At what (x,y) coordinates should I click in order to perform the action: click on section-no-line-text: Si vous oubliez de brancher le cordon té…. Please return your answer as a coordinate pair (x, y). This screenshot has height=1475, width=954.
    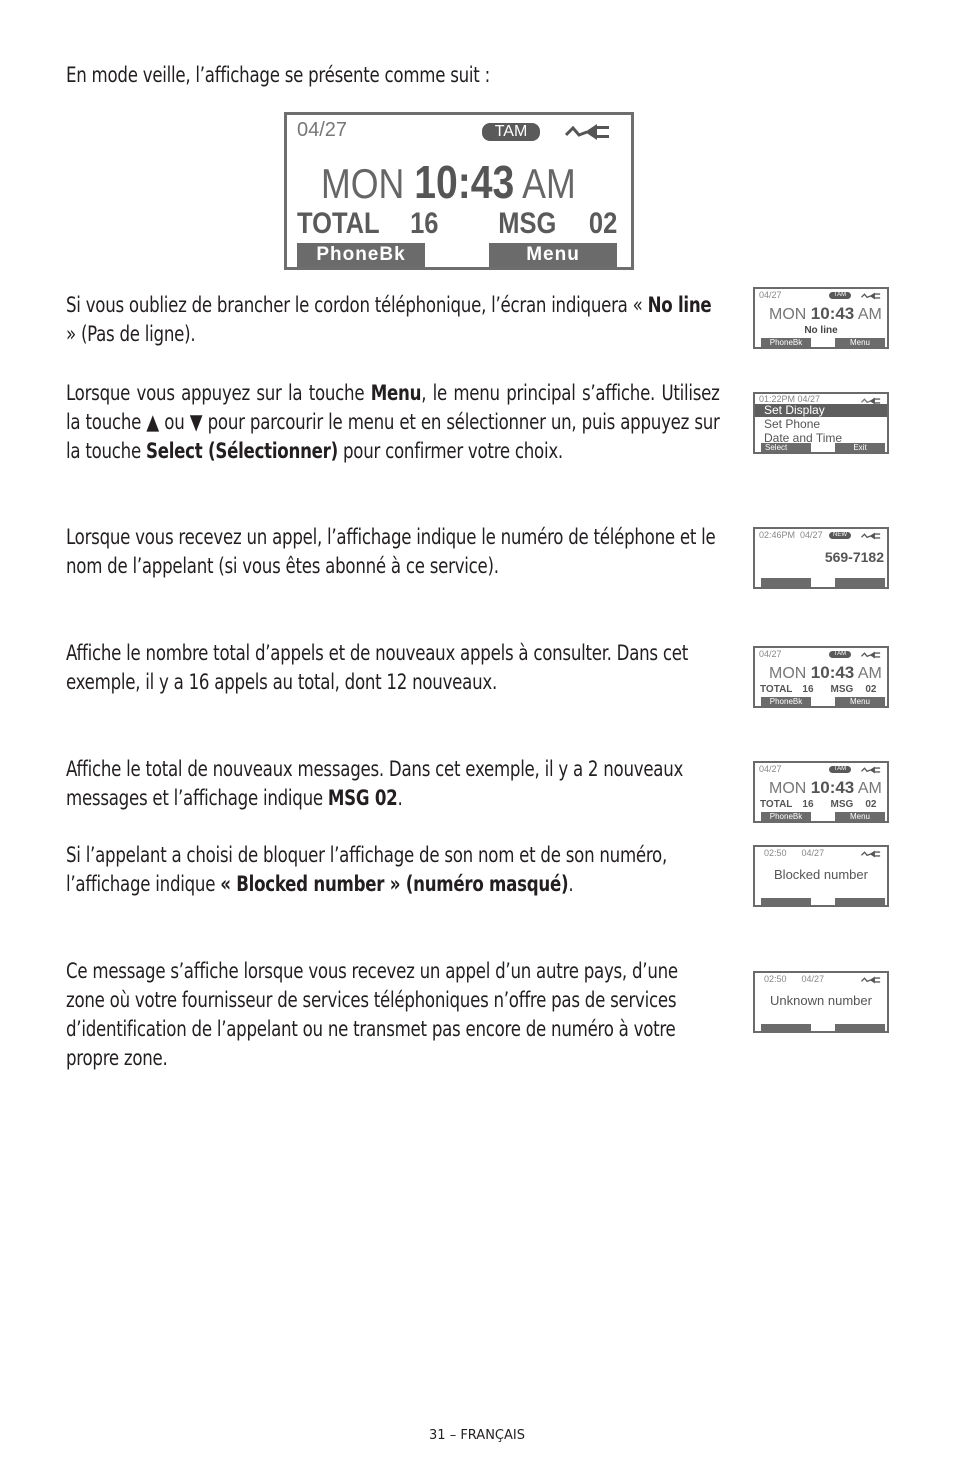
    Looking at the image, I should click on (391, 320).